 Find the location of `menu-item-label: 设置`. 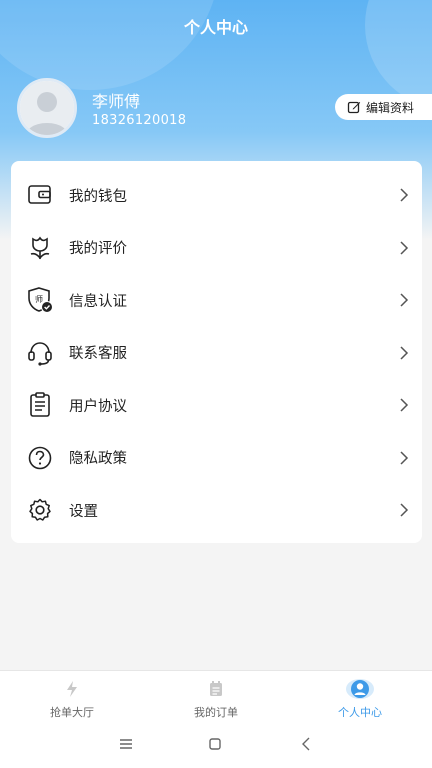

menu-item-label: 设置 is located at coordinates (83, 511).